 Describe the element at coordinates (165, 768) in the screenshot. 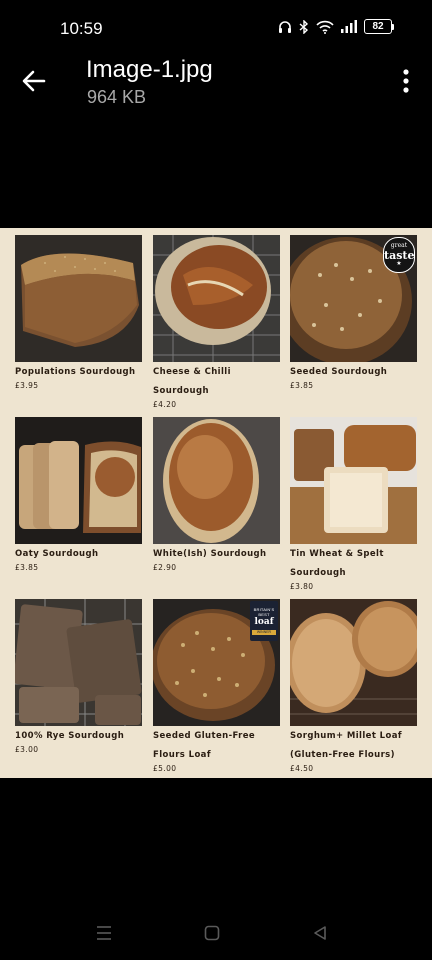

I see `product-price: £5.00` at that location.